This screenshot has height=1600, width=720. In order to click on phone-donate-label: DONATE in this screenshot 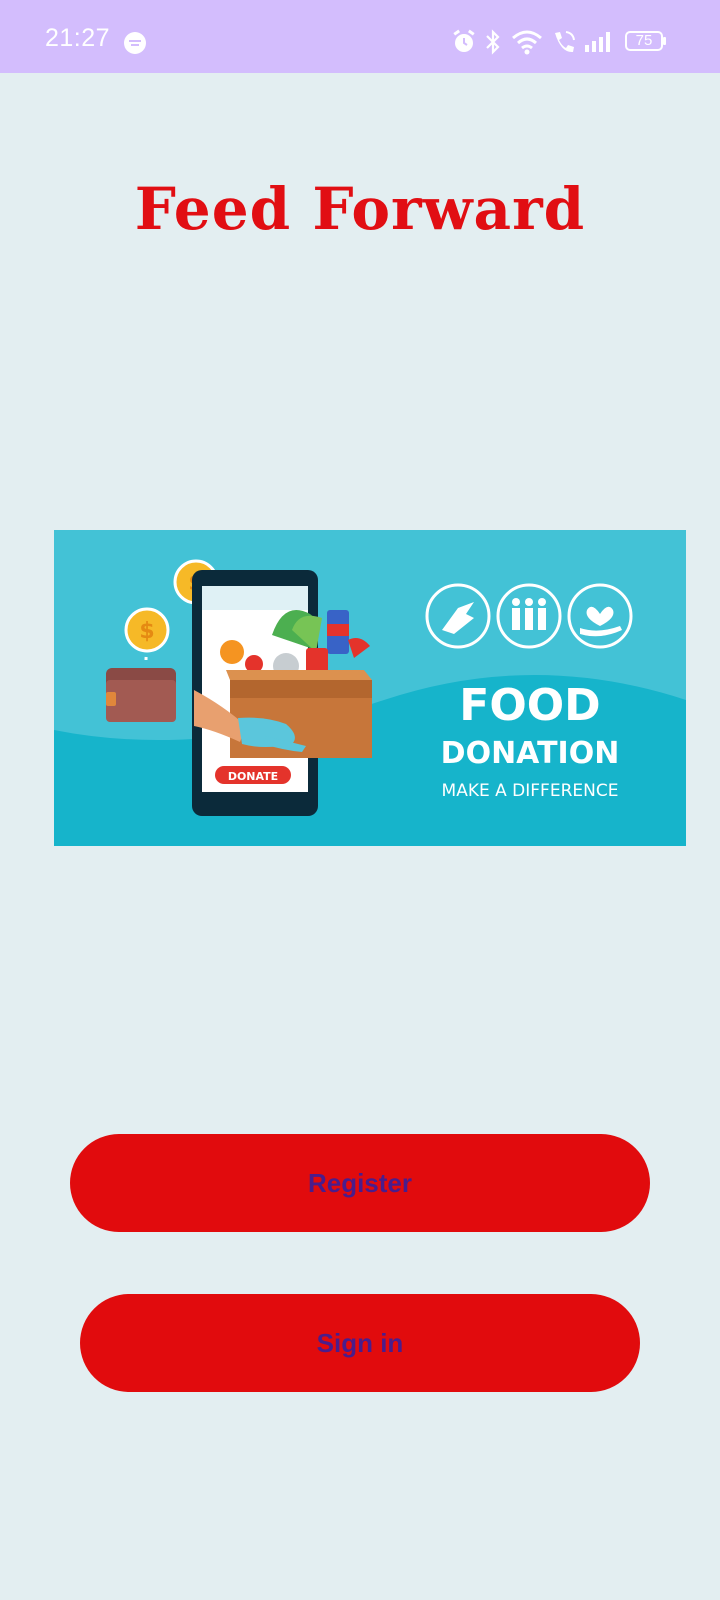, I will do `click(253, 776)`.